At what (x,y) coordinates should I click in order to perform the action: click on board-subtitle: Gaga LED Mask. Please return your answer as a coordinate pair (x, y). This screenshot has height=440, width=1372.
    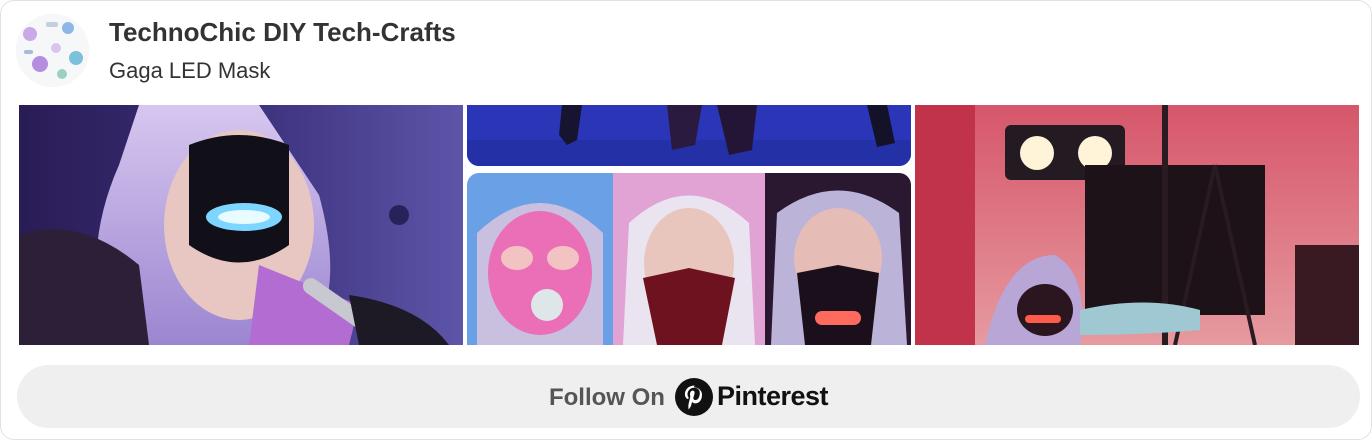
    Looking at the image, I should click on (189, 71).